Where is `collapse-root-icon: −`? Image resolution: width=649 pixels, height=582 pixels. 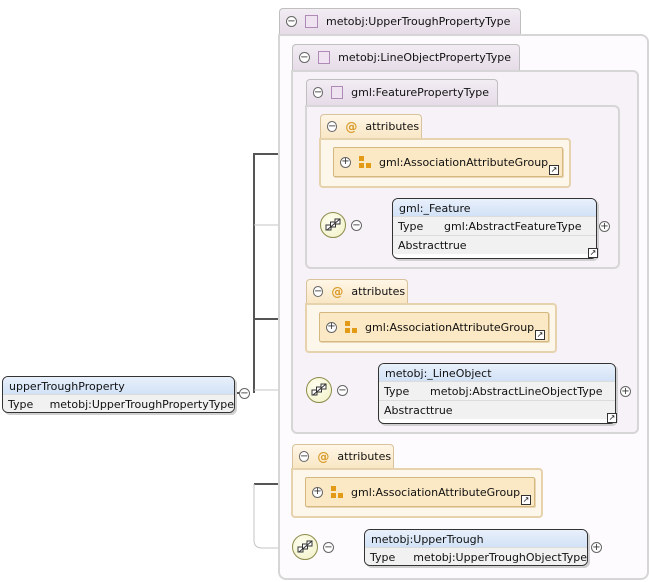 collapse-root-icon: − is located at coordinates (244, 393).